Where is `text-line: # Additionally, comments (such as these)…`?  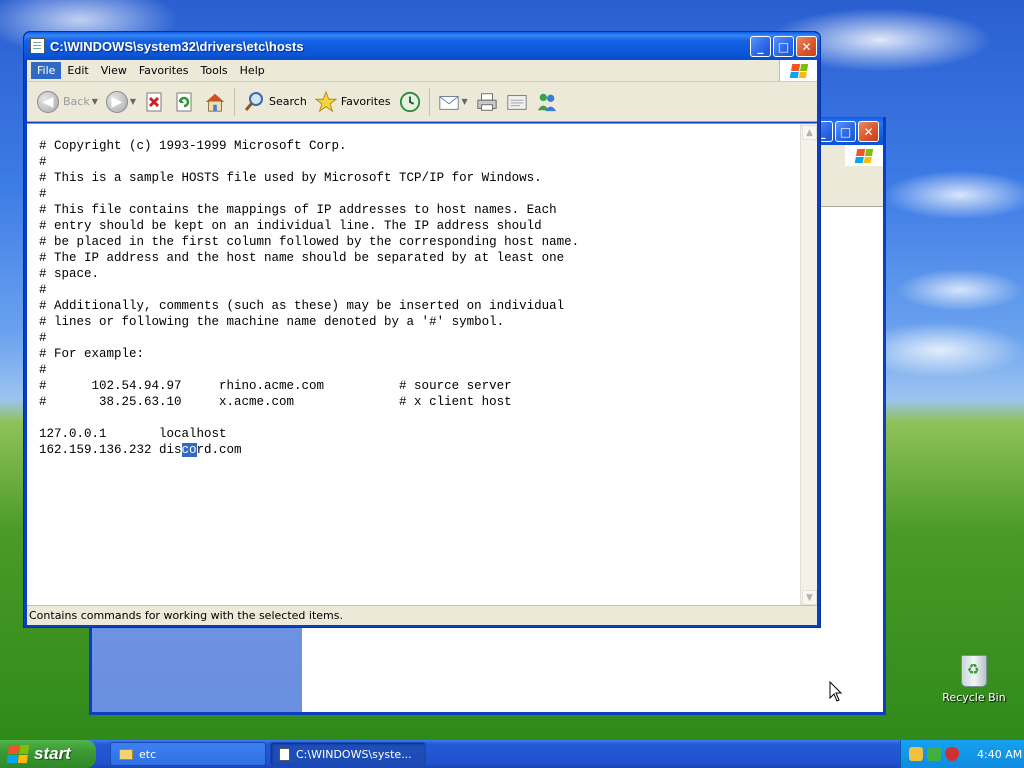
text-line: # Additionally, comments (such as these)… is located at coordinates (302, 306).